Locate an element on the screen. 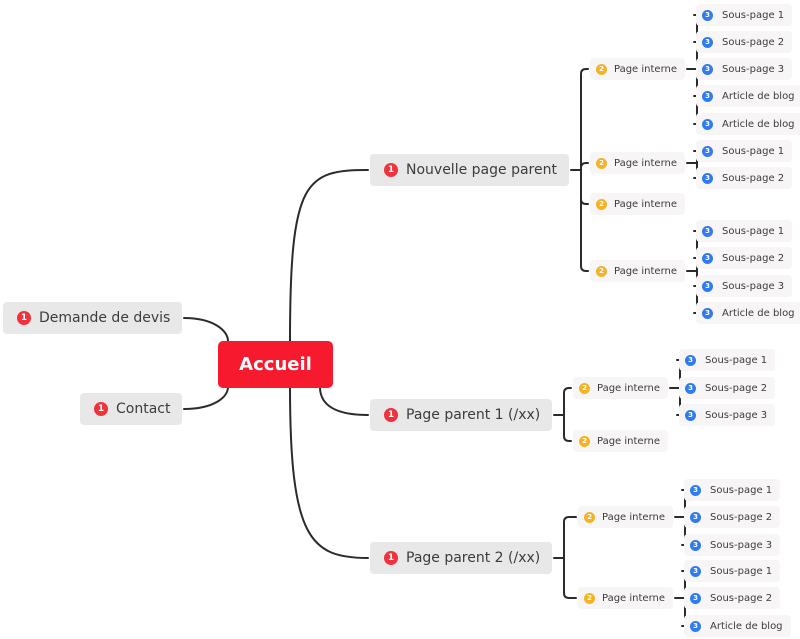  node-label: Page parent 2 (/xx) is located at coordinates (473, 558).